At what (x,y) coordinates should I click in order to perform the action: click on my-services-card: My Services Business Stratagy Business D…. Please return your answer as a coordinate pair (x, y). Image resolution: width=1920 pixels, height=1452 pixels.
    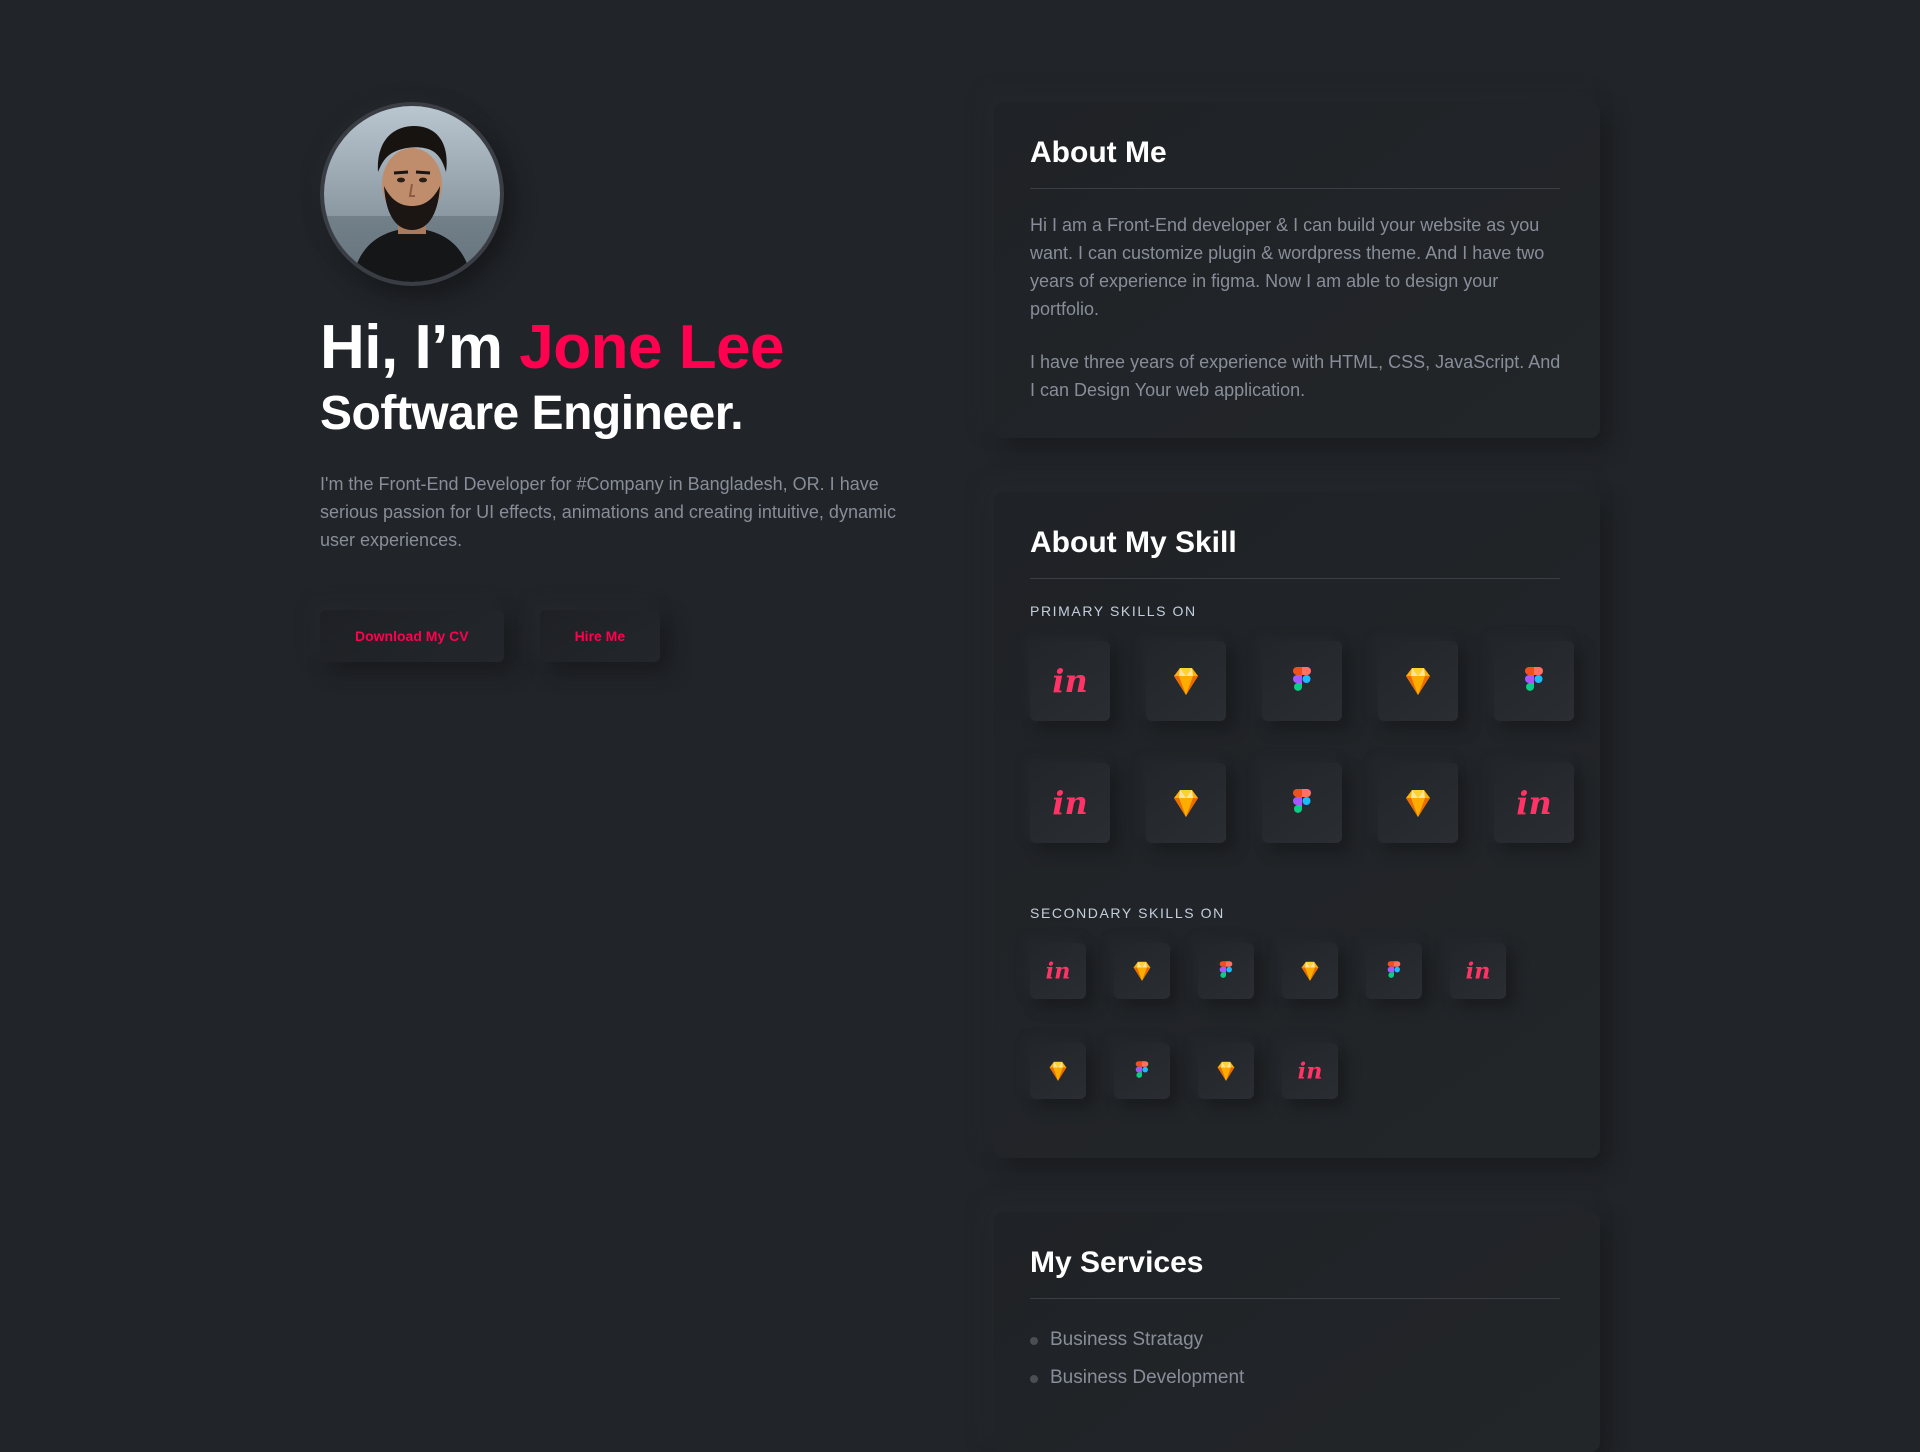
    Looking at the image, I should click on (1297, 1332).